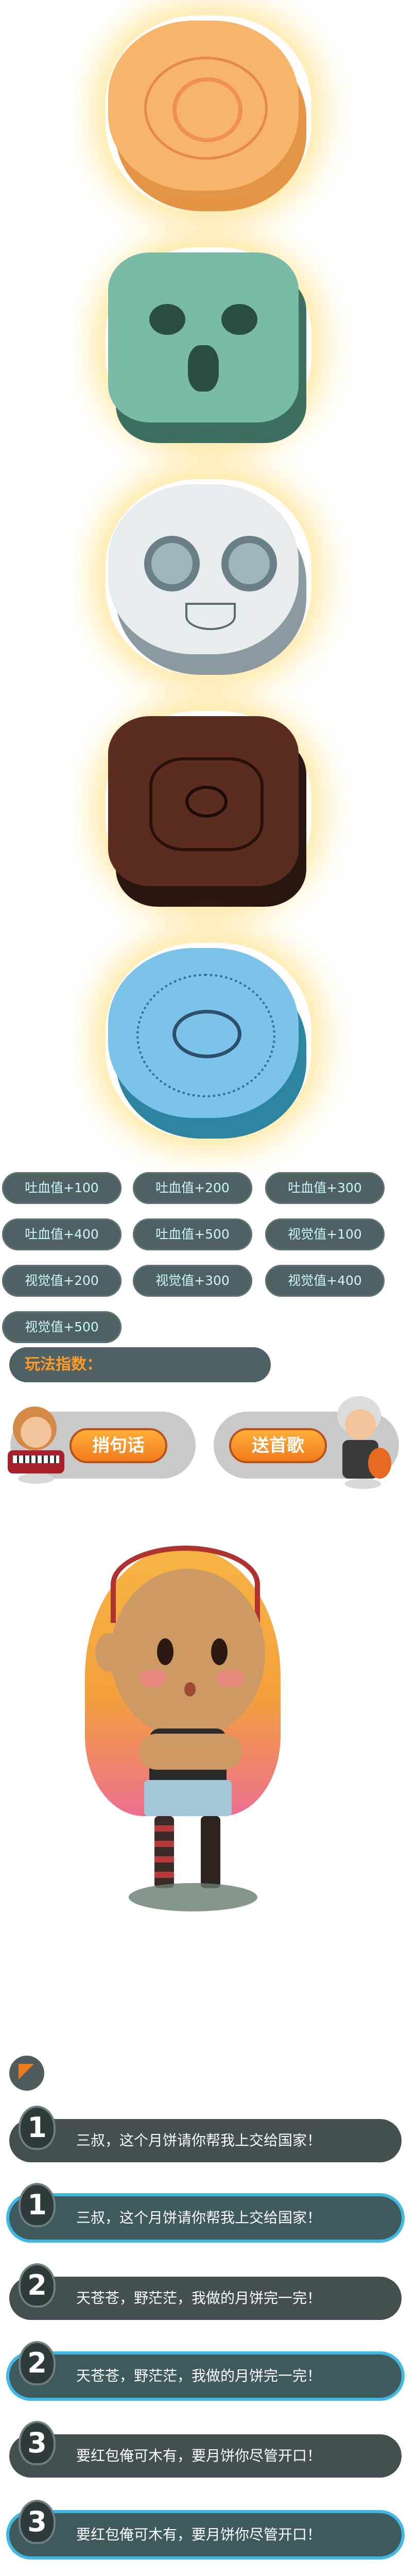 The width and height of the screenshot is (417, 2576). What do you see at coordinates (325, 1281) in the screenshot?
I see `stat-pill: 视觉值+400` at bounding box center [325, 1281].